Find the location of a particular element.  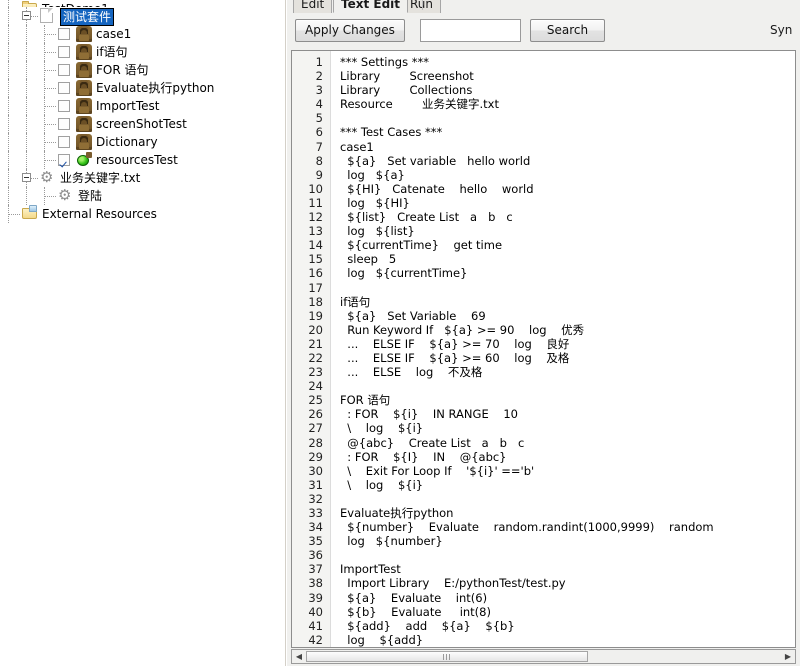

code-line: 26 : FOR ${i} IN RANGE 10 is located at coordinates (543, 414).